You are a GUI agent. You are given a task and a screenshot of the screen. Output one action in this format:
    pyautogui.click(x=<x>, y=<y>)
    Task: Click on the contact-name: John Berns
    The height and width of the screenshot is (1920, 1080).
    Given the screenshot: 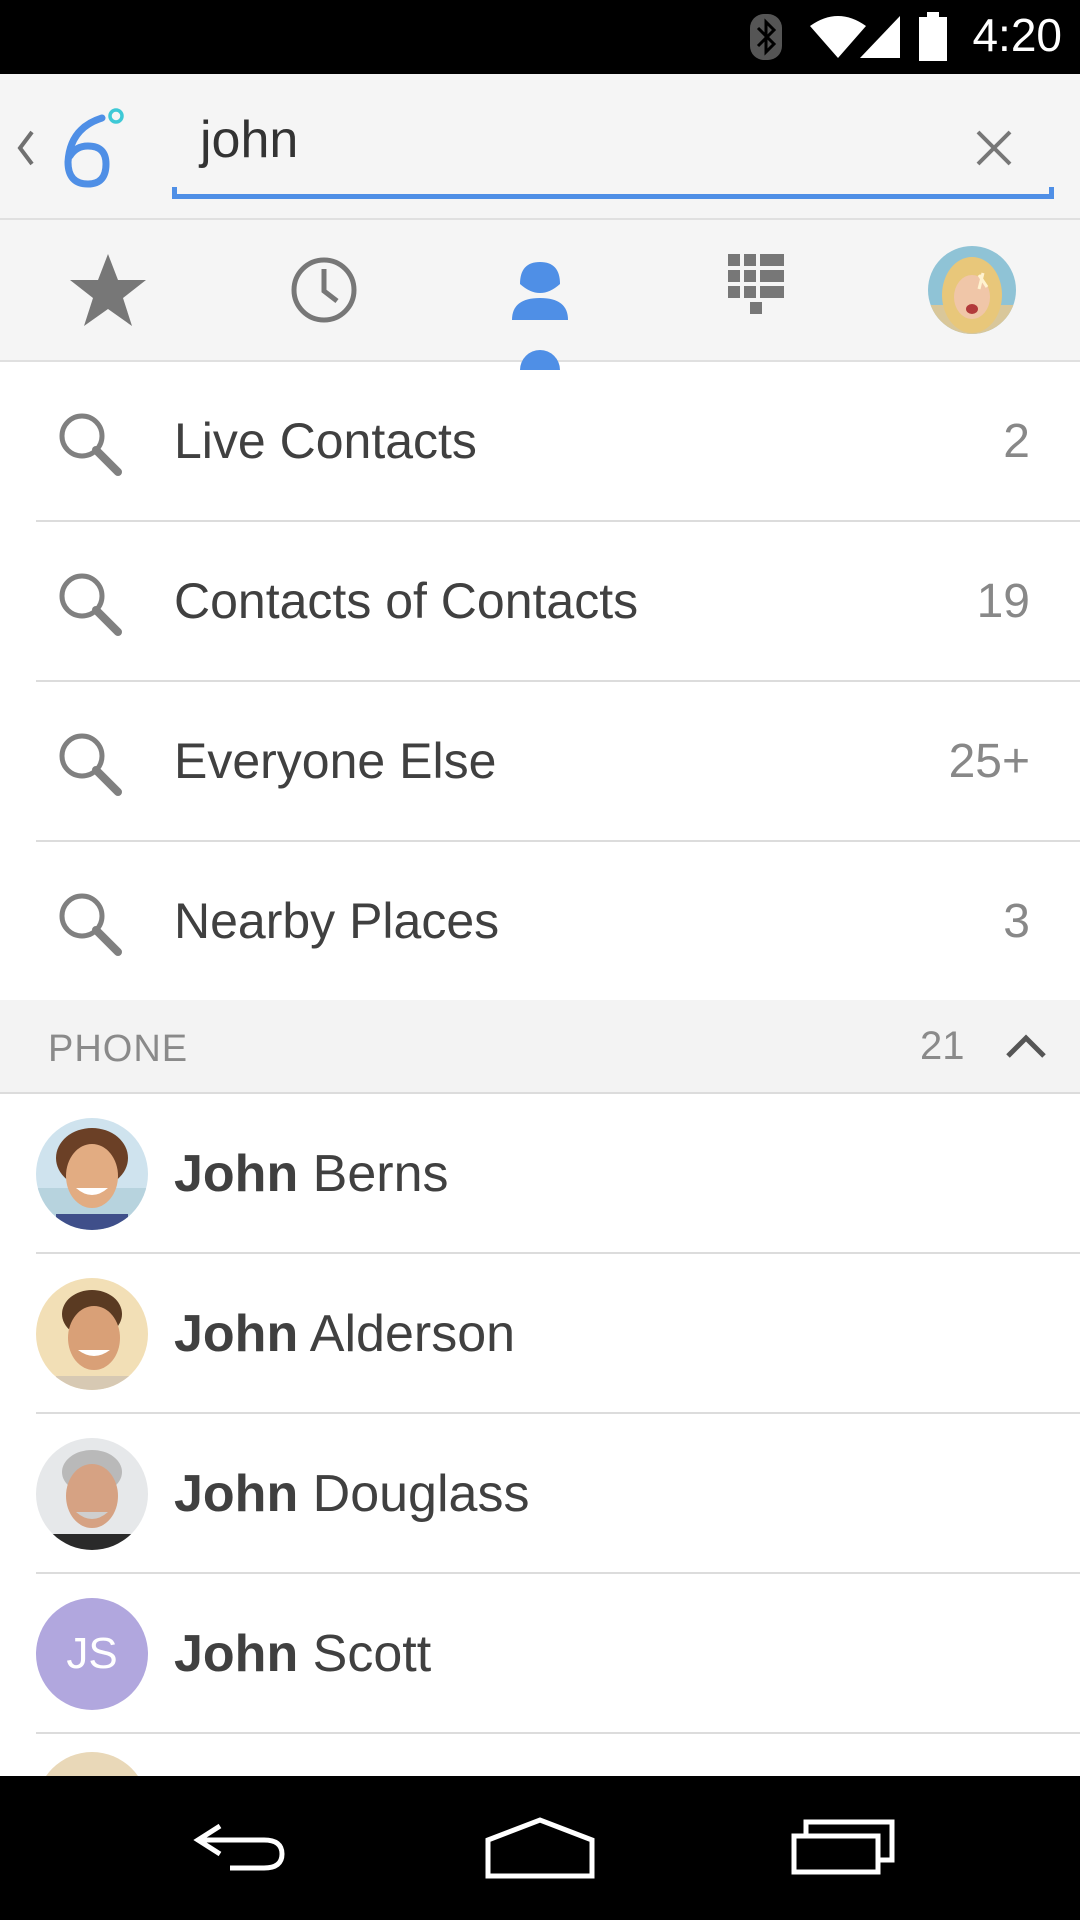 What is the action you would take?
    pyautogui.click(x=311, y=1174)
    